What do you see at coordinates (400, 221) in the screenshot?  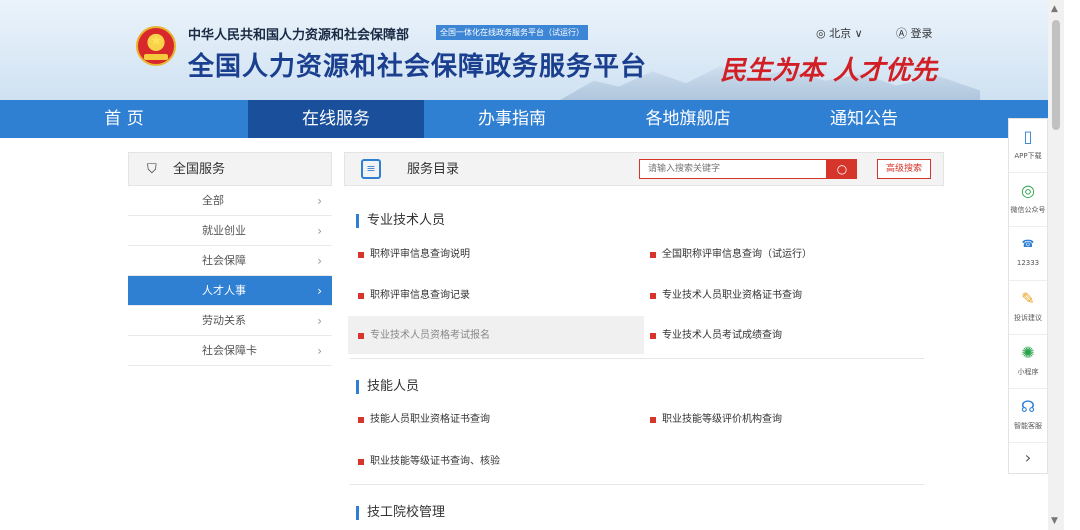 I see `section-title: 专业技术人员` at bounding box center [400, 221].